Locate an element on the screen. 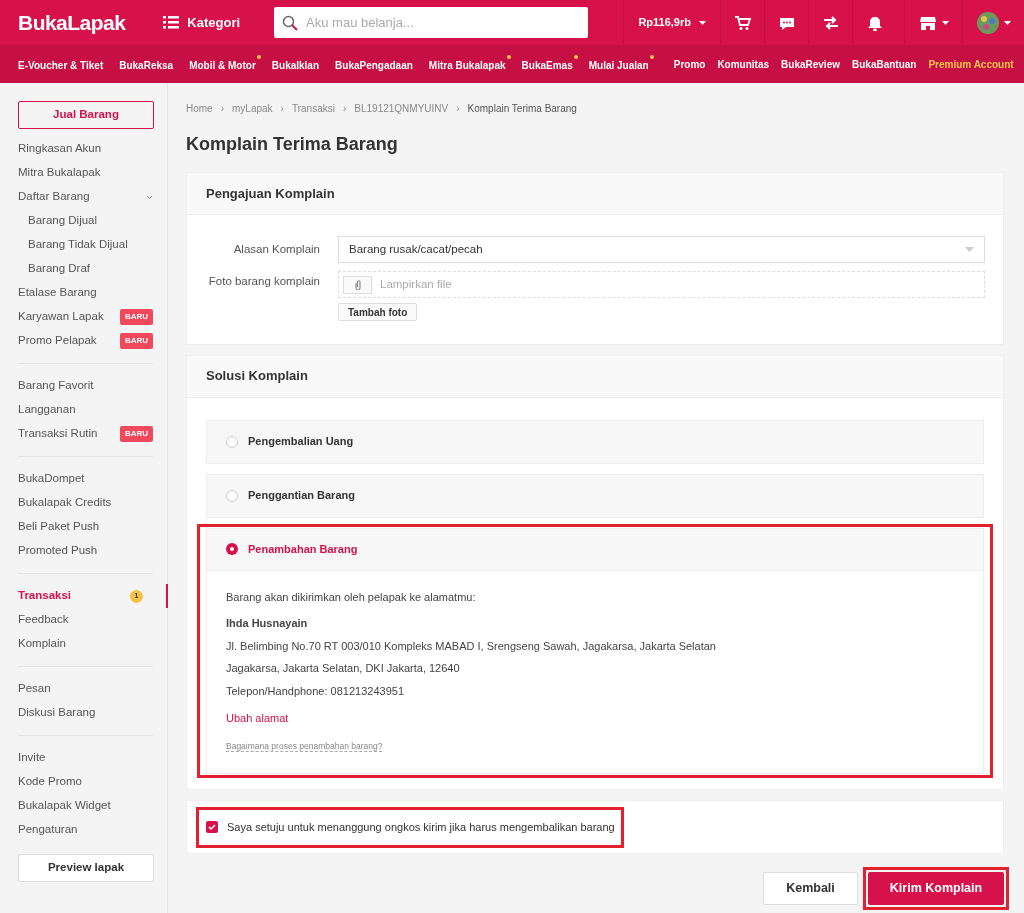 The width and height of the screenshot is (1024, 913). nav-link: BukaEmas is located at coordinates (547, 65).